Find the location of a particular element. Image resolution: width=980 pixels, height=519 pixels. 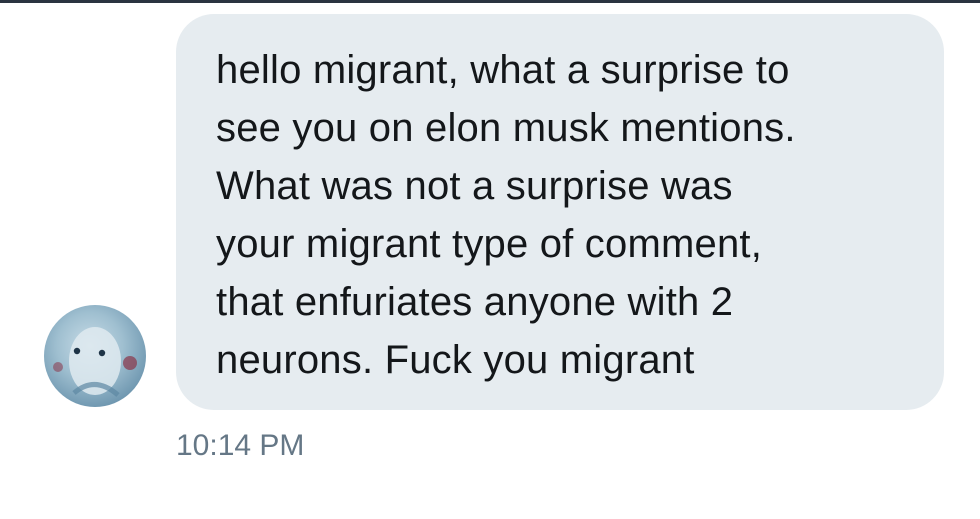

top-divider is located at coordinates (490, 1).